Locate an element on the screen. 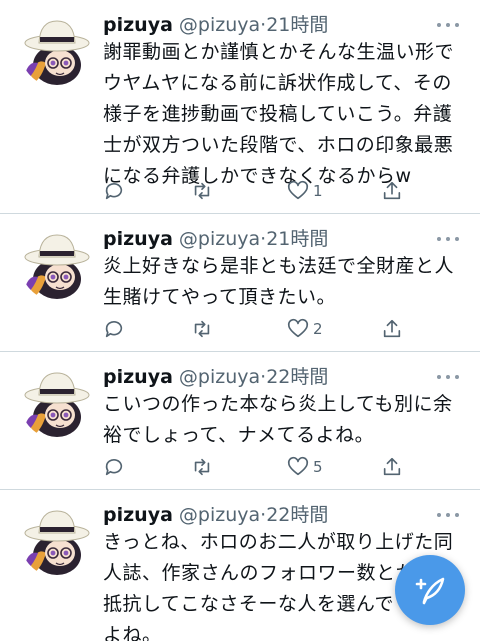  tweet-text-line: よね。 is located at coordinates (132, 632).